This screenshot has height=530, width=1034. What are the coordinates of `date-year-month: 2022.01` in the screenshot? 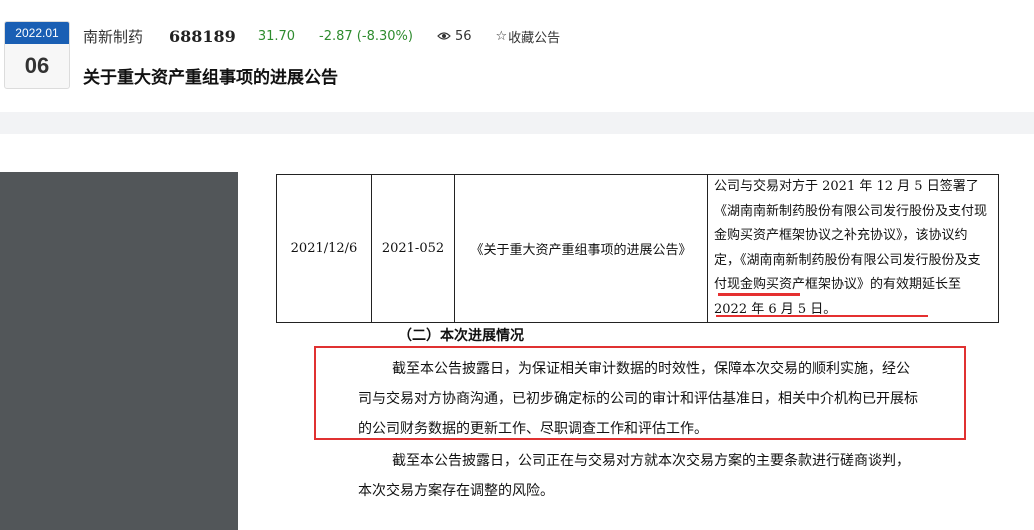 It's located at (37, 33).